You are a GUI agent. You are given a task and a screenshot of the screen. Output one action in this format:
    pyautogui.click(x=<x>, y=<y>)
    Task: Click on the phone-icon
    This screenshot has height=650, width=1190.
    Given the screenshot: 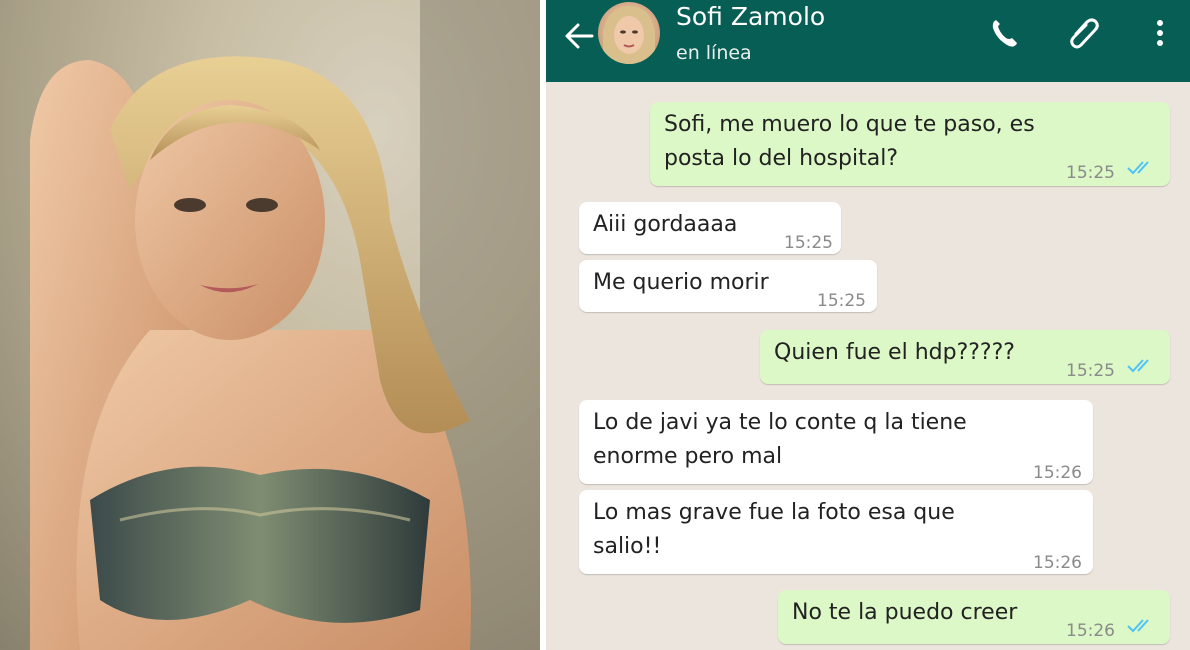 What is the action you would take?
    pyautogui.click(x=1005, y=33)
    